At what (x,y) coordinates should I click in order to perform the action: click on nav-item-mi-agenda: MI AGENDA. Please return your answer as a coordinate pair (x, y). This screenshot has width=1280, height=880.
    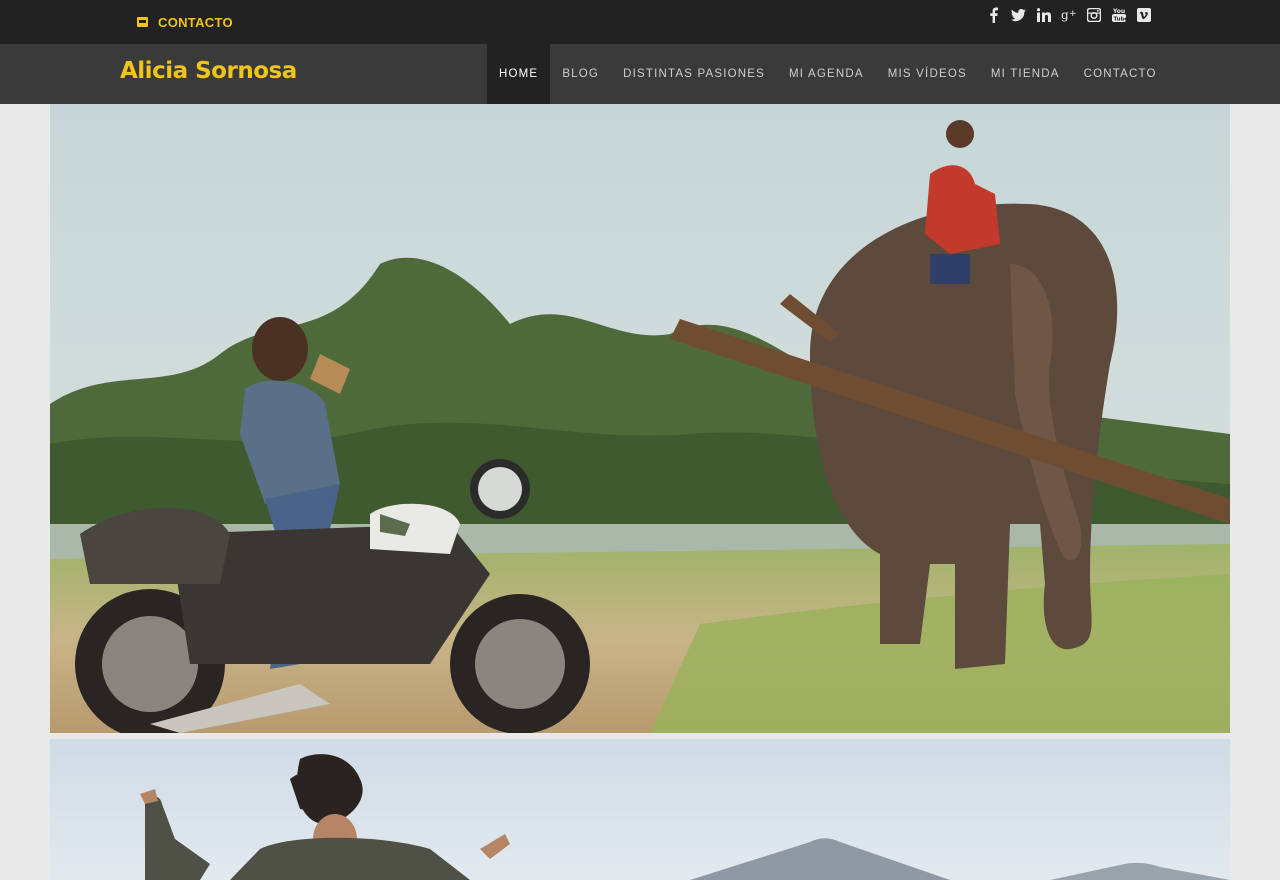
    Looking at the image, I should click on (826, 74).